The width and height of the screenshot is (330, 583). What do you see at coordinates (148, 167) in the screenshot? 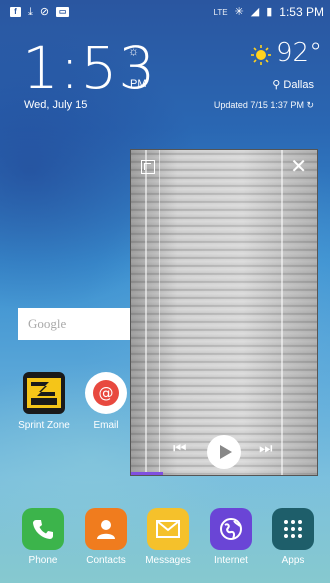
I see `expand-icon` at bounding box center [148, 167].